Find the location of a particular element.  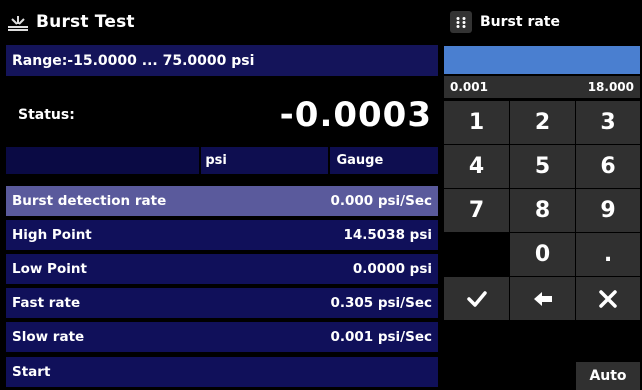

check-icon is located at coordinates (476, 298).